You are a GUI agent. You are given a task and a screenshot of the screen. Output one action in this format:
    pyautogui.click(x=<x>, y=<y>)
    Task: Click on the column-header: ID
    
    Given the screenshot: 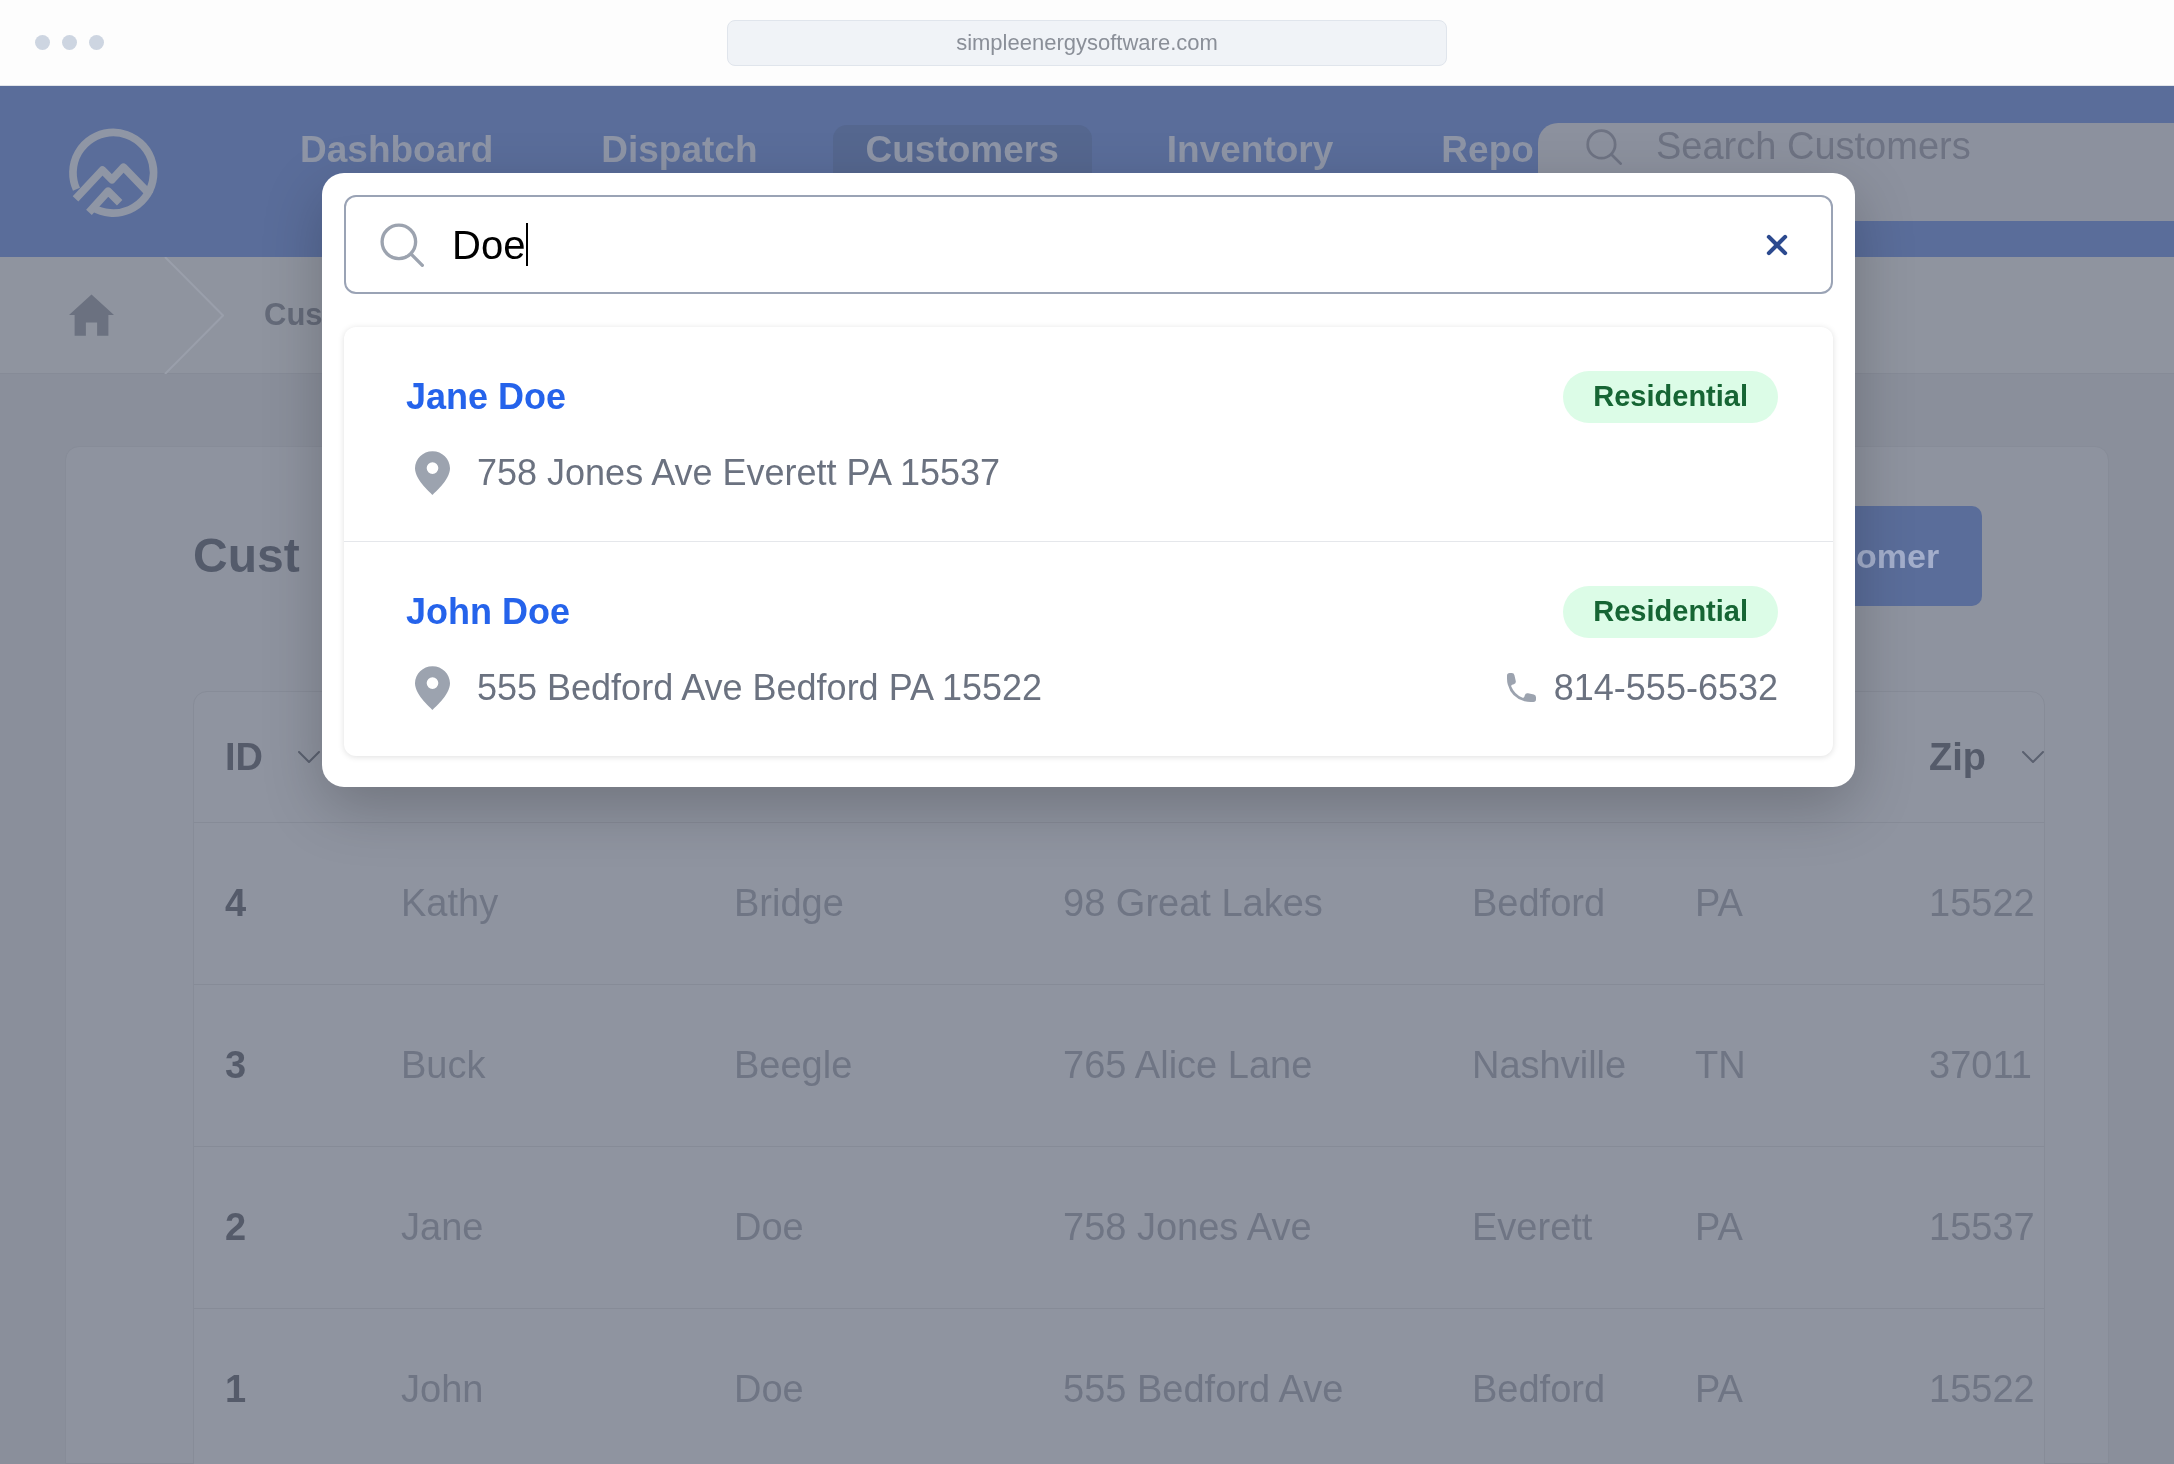 What is the action you would take?
    pyautogui.click(x=272, y=757)
    